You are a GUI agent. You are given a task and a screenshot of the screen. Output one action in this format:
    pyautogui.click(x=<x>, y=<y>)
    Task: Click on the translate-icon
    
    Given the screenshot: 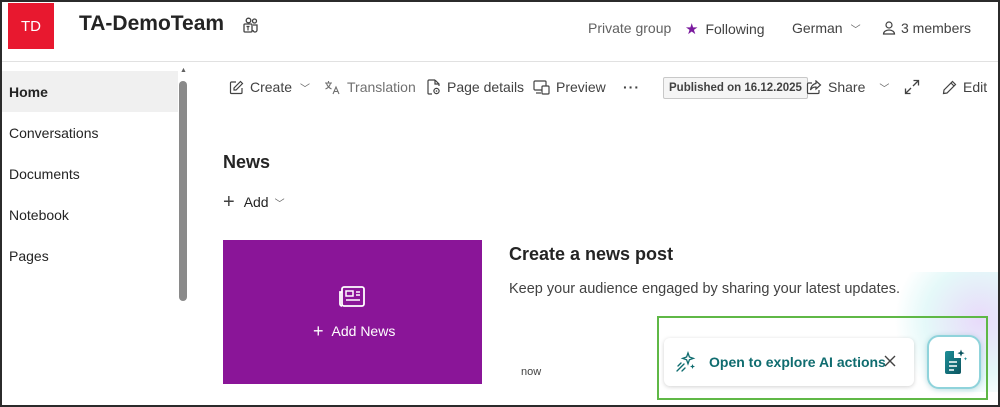 What is the action you would take?
    pyautogui.click(x=332, y=87)
    